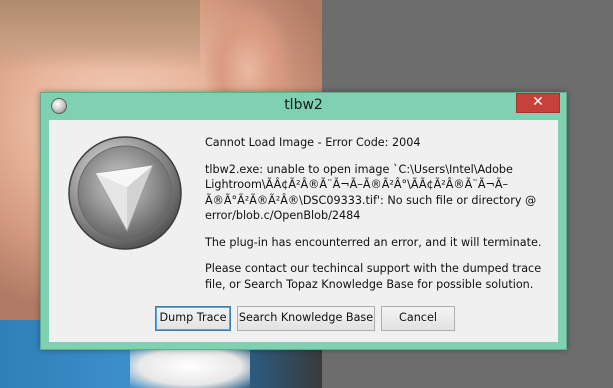 This screenshot has height=388, width=613. Describe the element at coordinates (125, 193) in the screenshot. I see `topaz-logo-icon` at that location.